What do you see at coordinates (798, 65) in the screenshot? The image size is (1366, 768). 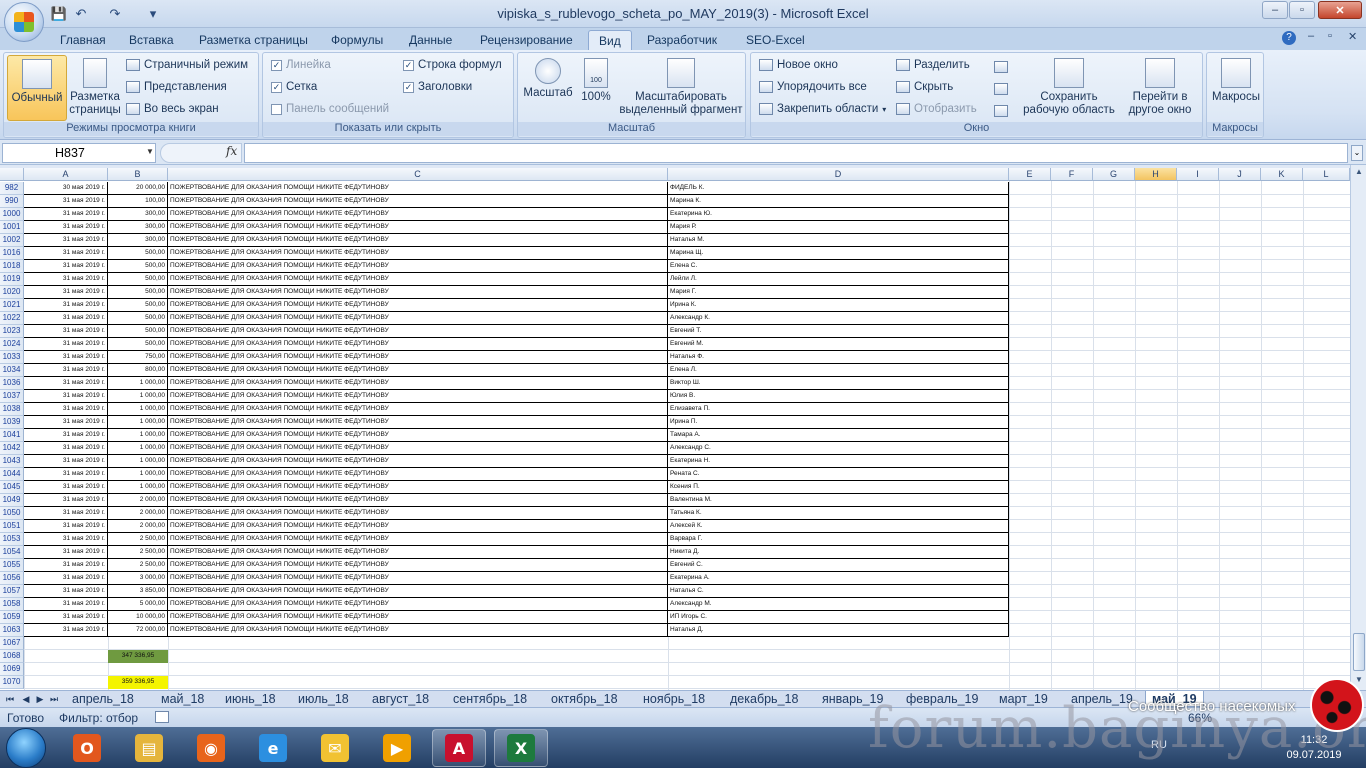 I see `new-window-button: Новое окно` at bounding box center [798, 65].